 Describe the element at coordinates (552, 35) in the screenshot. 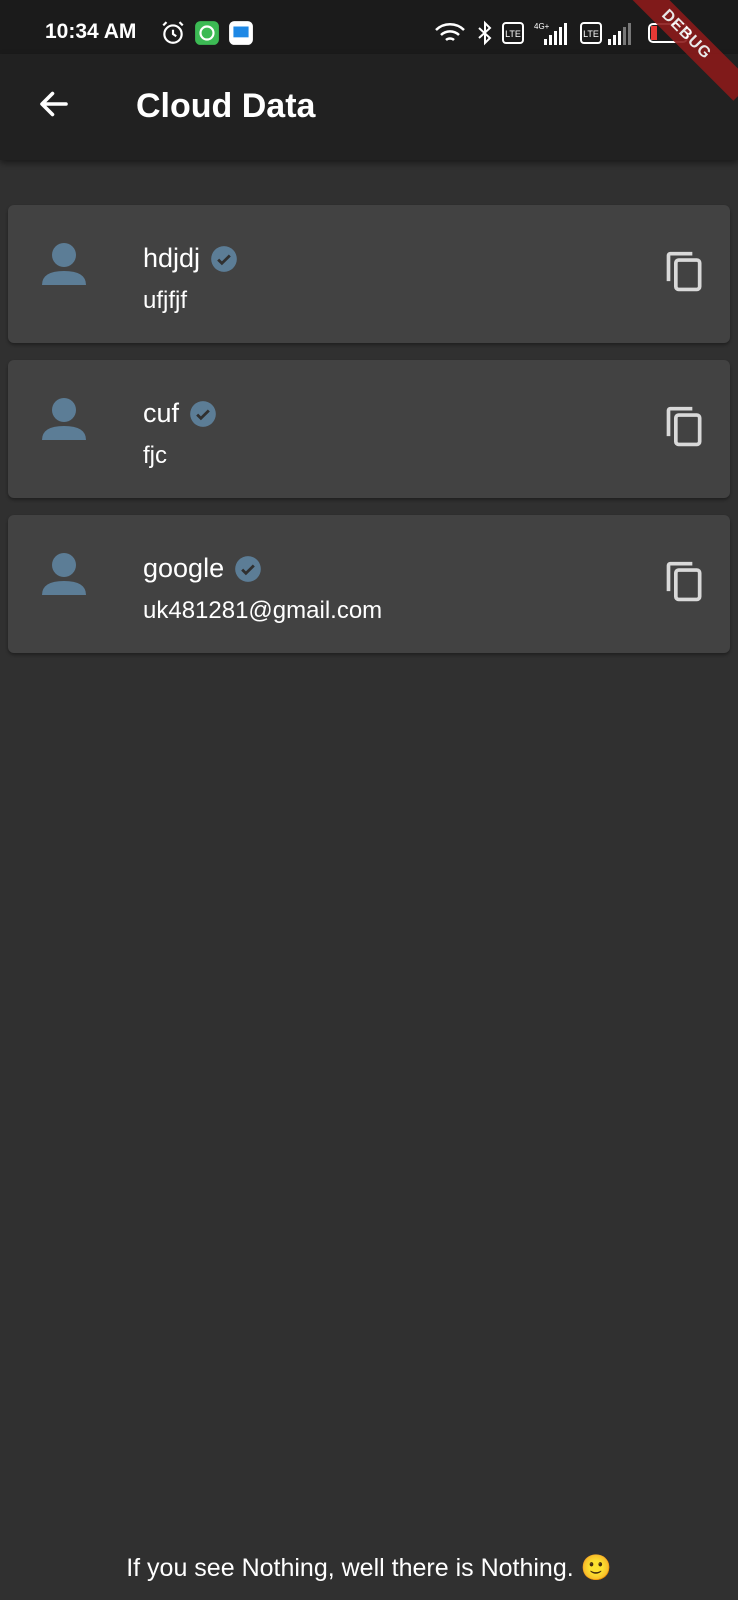

I see `signal-icon: 4G+` at that location.